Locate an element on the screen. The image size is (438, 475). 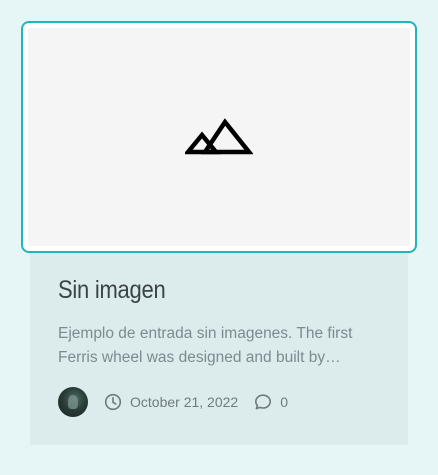
post-comments: 0 is located at coordinates (271, 402).